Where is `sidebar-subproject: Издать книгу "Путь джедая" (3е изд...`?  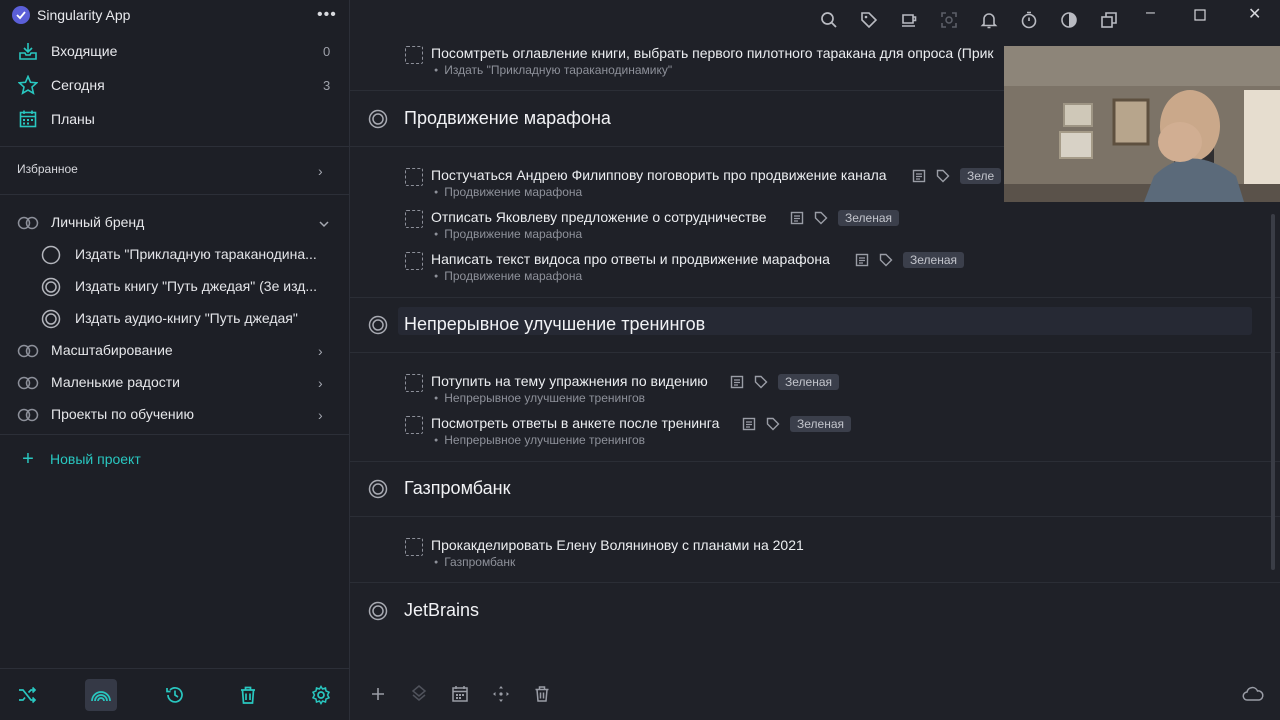 sidebar-subproject: Издать книгу "Путь джедая" (3е изд... is located at coordinates (175, 287).